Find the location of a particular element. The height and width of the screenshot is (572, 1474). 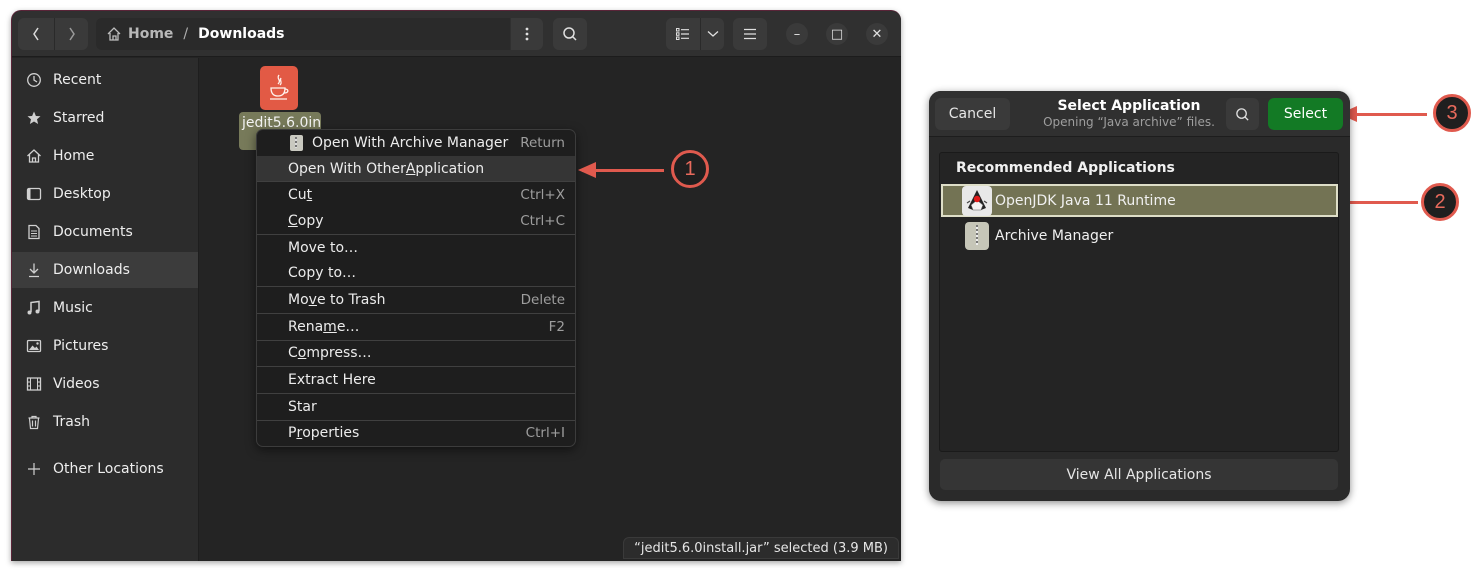

mnemonic: o is located at coordinates (302, 353).